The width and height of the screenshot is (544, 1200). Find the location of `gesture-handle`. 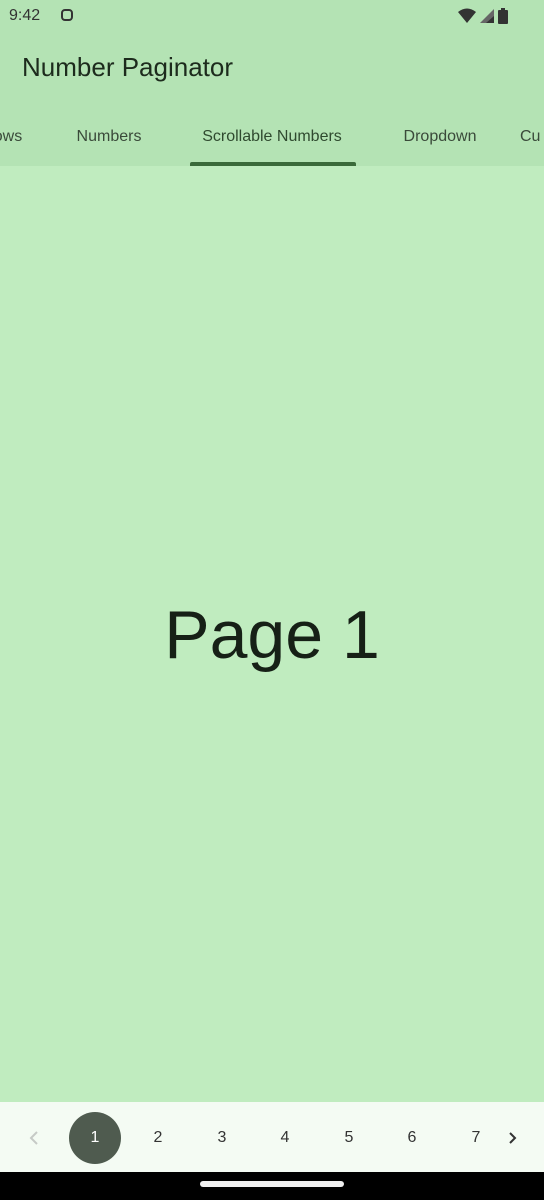

gesture-handle is located at coordinates (272, 1184).